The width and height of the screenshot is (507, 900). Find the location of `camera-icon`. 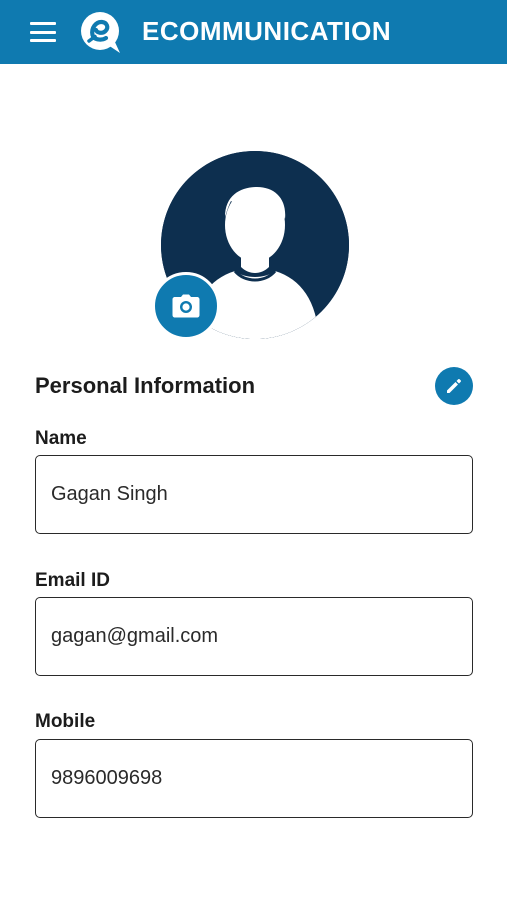

camera-icon is located at coordinates (186, 306).